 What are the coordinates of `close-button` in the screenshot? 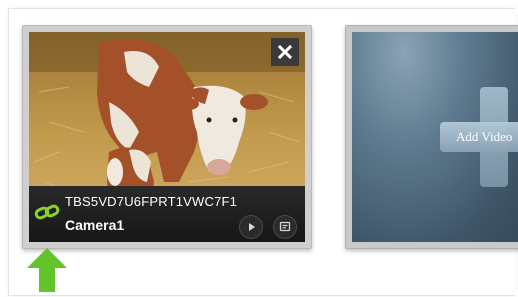 It's located at (285, 52).